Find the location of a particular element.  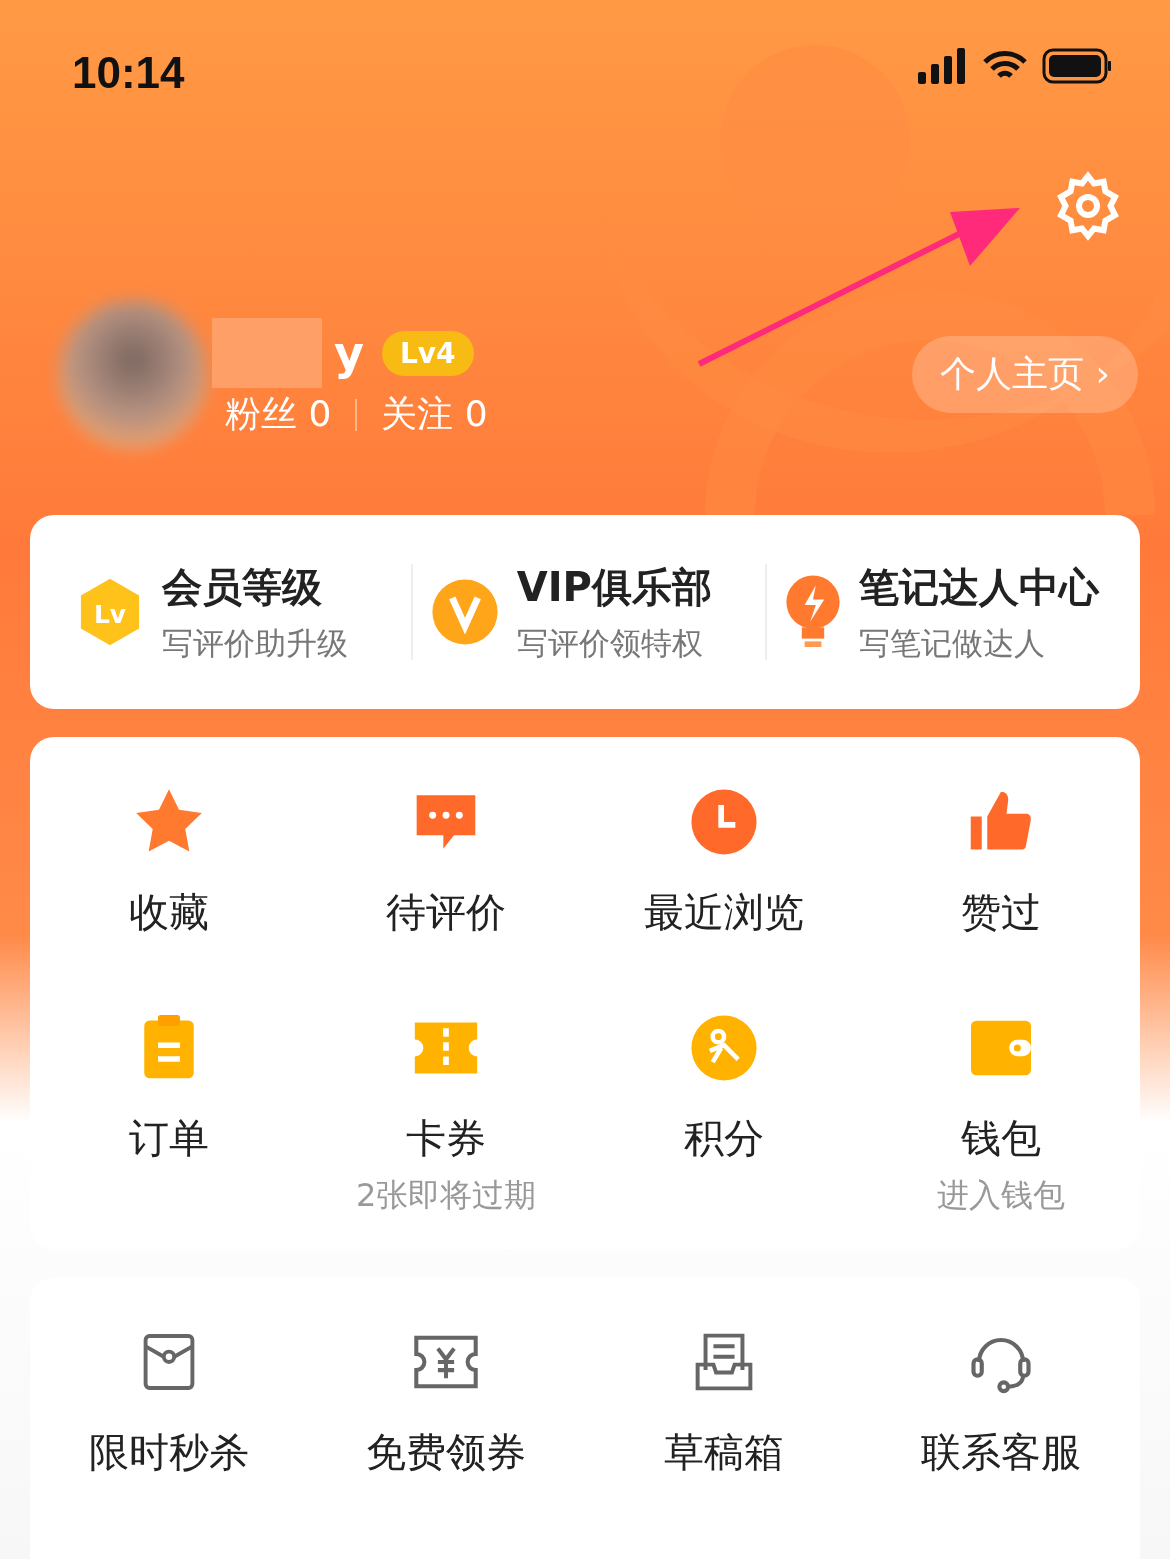

shortcut-label: 积分 is located at coordinates (723, 1138).